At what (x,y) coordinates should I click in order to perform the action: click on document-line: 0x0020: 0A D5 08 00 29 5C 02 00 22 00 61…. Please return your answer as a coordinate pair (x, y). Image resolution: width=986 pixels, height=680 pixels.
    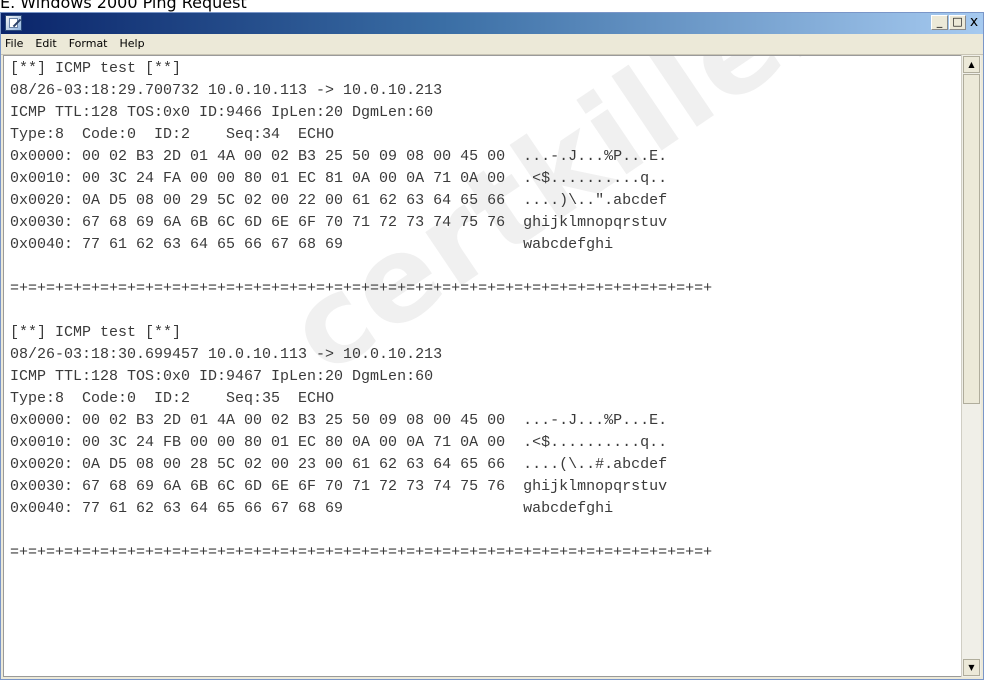
    Looking at the image, I should click on (339, 200).